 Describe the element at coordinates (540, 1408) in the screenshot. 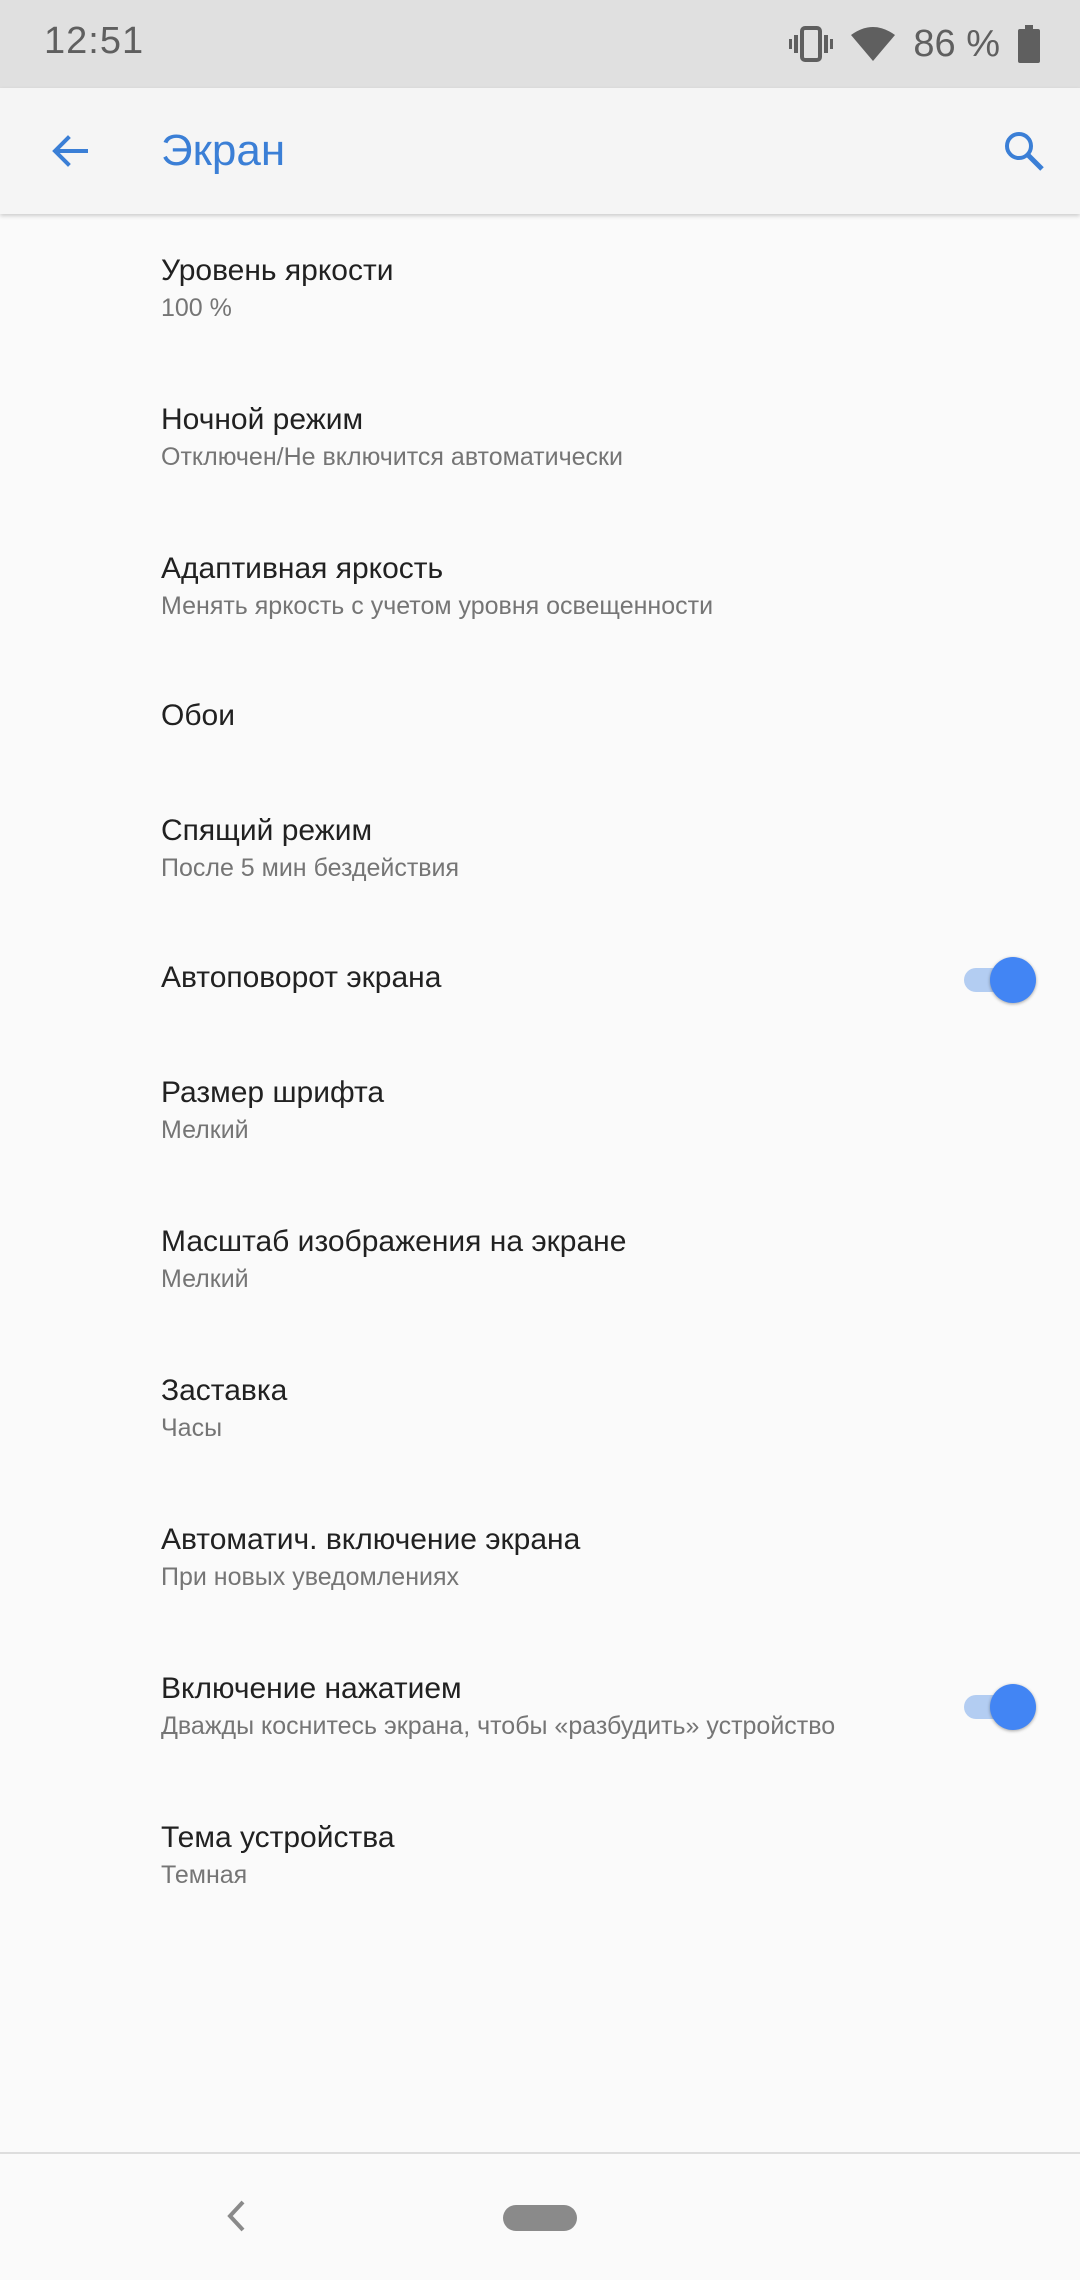

I see `setting-screensaver: Заставка Часы` at that location.